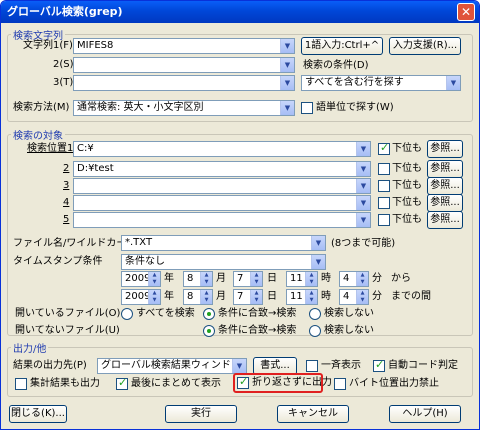 This screenshot has width=480, height=430. What do you see at coordinates (221, 296) in the screenshot?
I see `month-unit: 月` at bounding box center [221, 296].